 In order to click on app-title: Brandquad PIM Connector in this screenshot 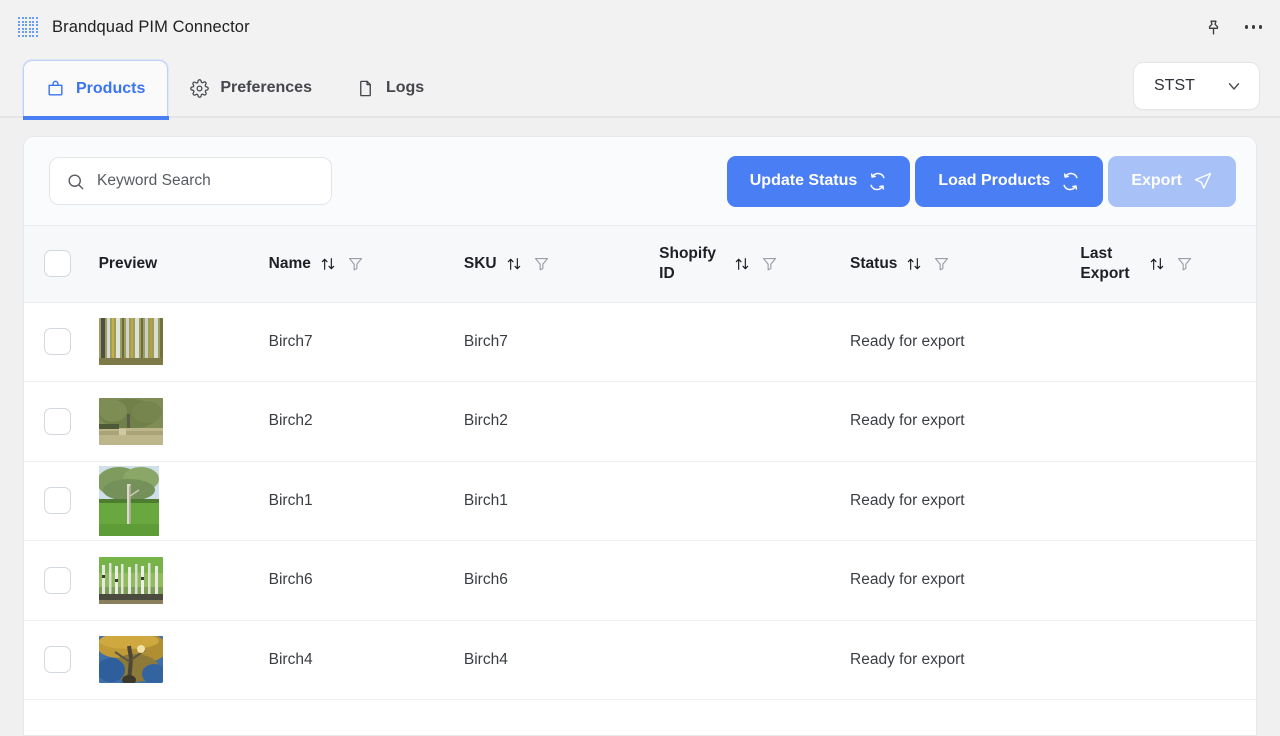, I will do `click(151, 26)`.